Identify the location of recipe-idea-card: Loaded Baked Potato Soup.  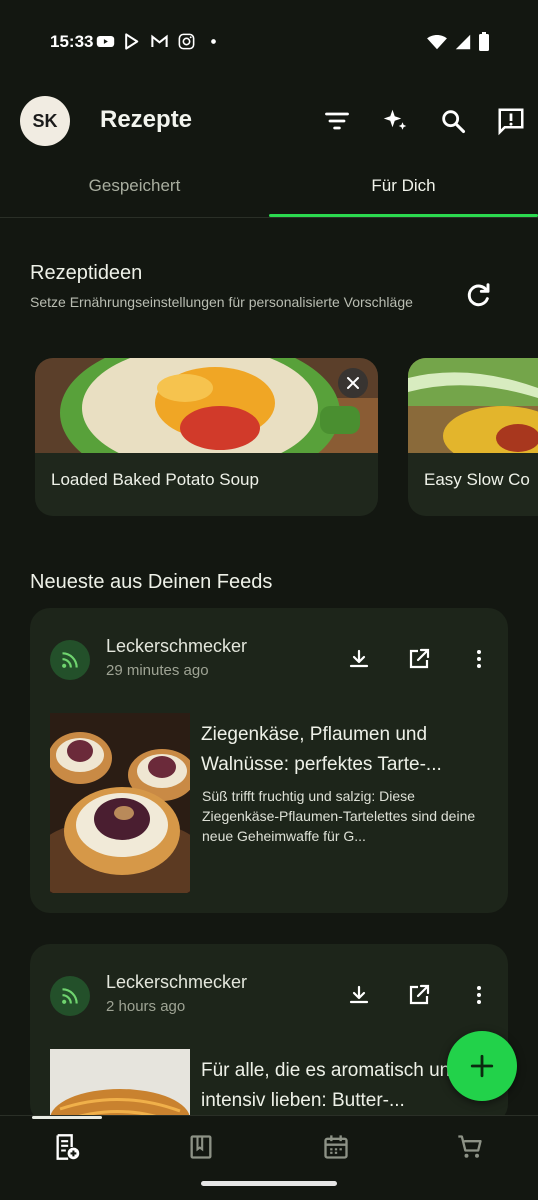
(206, 437).